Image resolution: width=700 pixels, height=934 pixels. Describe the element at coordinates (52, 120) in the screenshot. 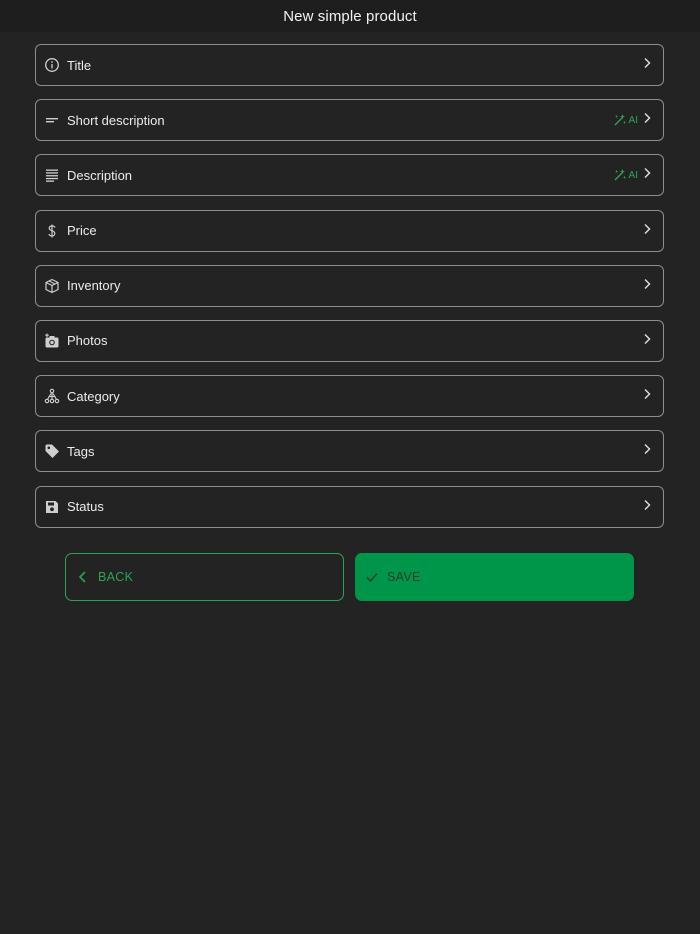

I see `short-text-icon` at that location.